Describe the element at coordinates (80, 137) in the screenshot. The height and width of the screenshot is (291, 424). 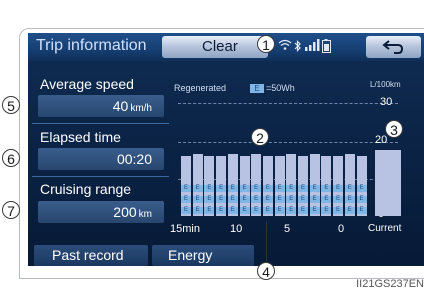
I see `elapsed-time-label: Elapsed time` at that location.